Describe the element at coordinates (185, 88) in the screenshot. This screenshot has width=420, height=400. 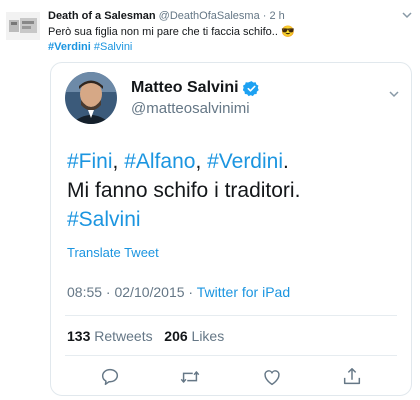
I see `quoted-author-name: Matteo Salvini` at that location.